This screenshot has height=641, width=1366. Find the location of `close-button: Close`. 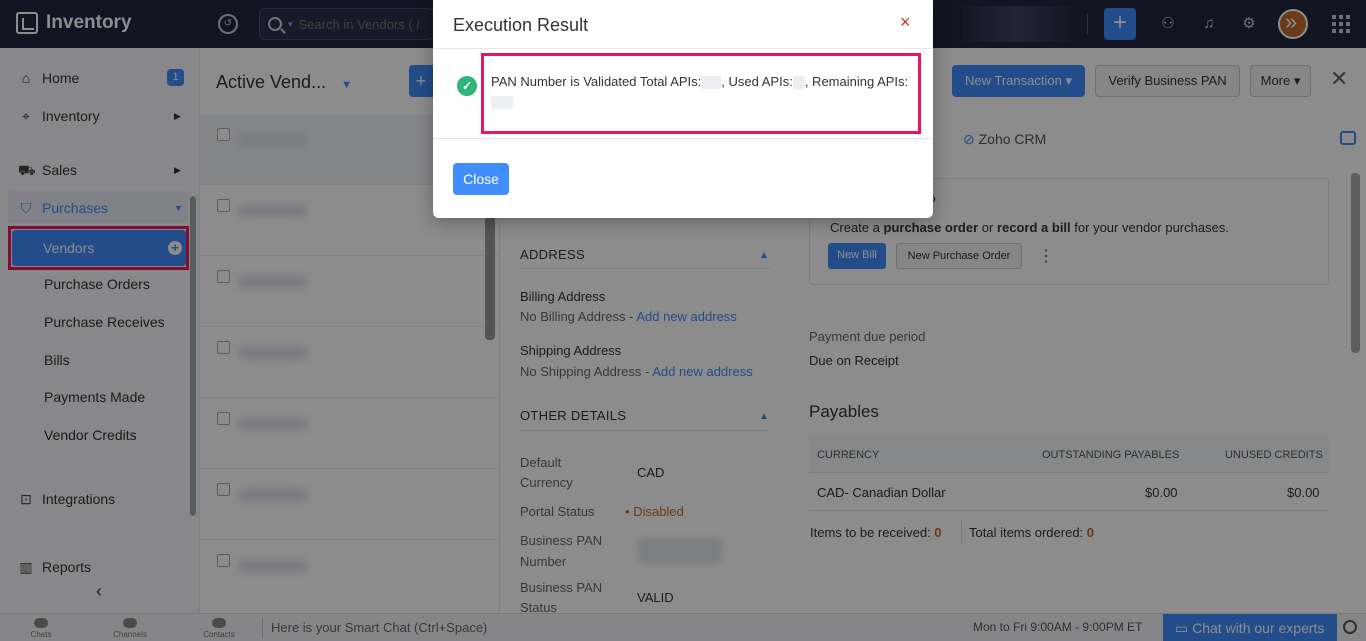

close-button: Close is located at coordinates (481, 179).